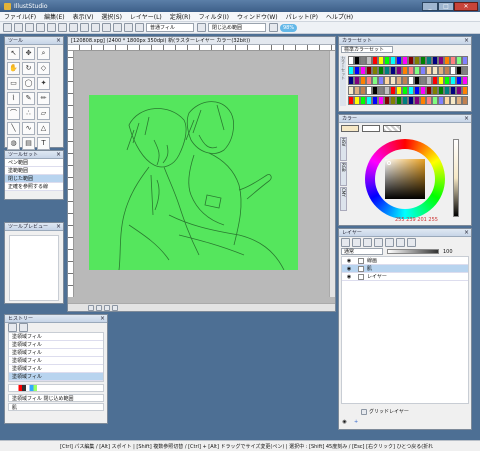 This screenshot has height=451, width=480. What do you see at coordinates (456, 178) in the screenshot?
I see `value-slider` at bounding box center [456, 178].